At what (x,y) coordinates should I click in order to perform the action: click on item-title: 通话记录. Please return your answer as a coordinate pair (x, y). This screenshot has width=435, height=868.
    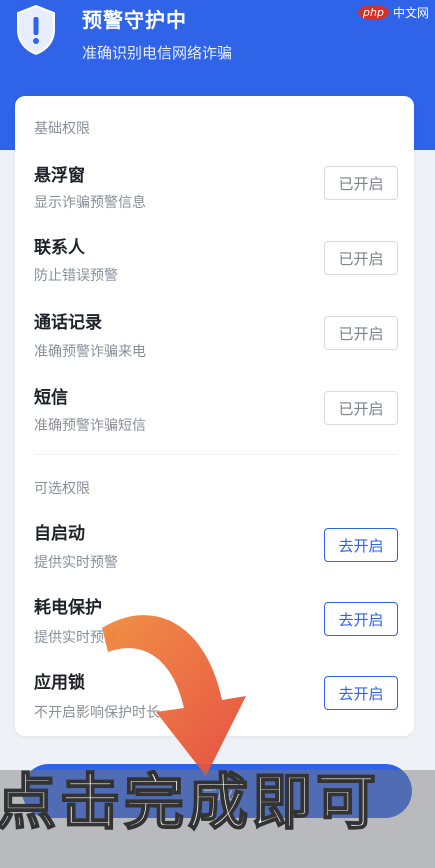
    Looking at the image, I should click on (68, 323).